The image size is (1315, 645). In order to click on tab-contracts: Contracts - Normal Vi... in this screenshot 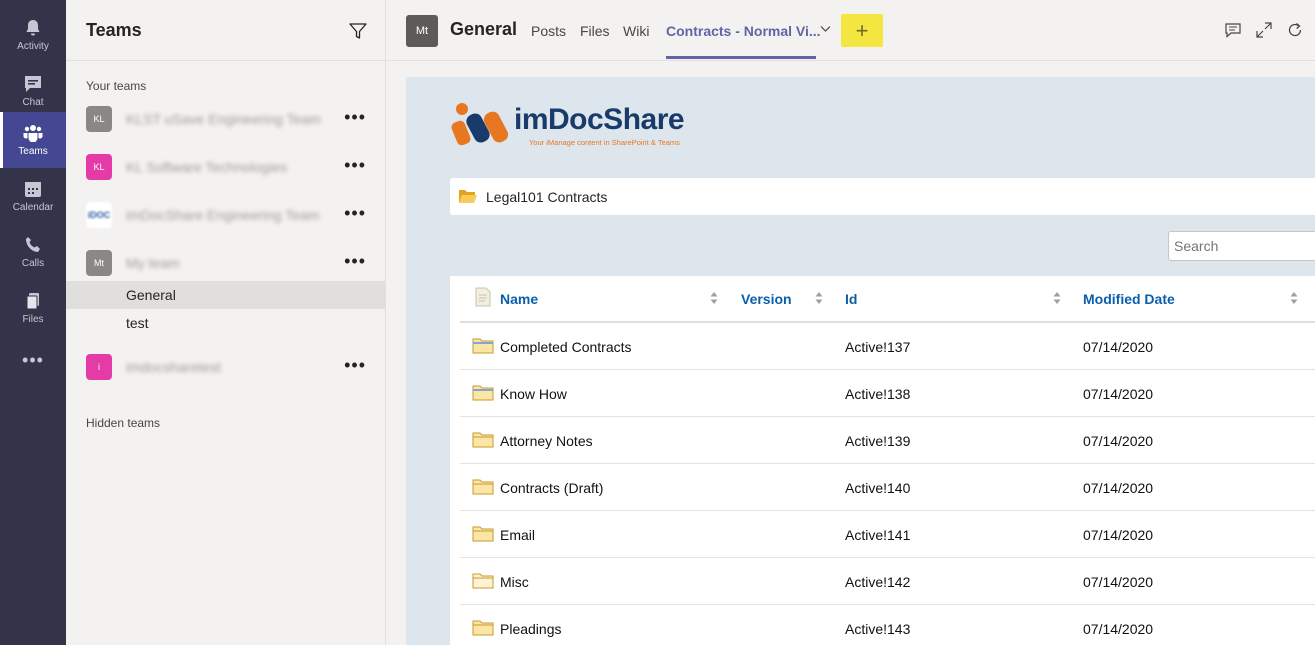, I will do `click(743, 31)`.